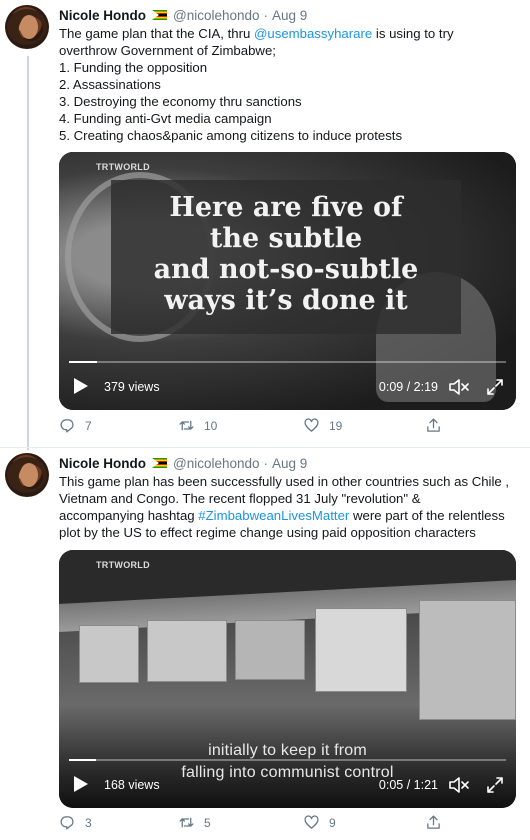 This screenshot has width=530, height=840. Describe the element at coordinates (88, 822) in the screenshot. I see `reply-count: 3` at that location.